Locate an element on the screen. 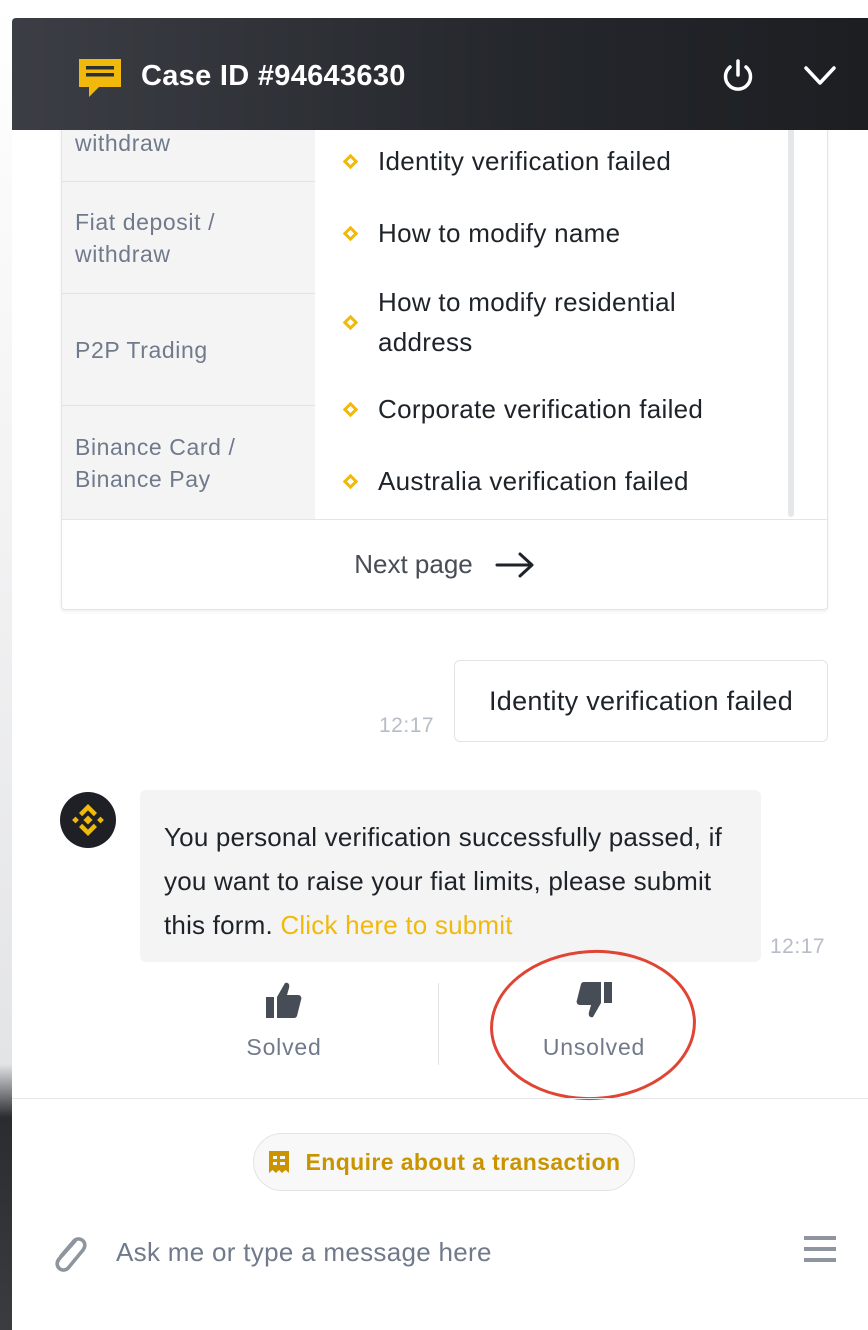 The height and width of the screenshot is (1330, 868). binance-logo-icon is located at coordinates (88, 820).